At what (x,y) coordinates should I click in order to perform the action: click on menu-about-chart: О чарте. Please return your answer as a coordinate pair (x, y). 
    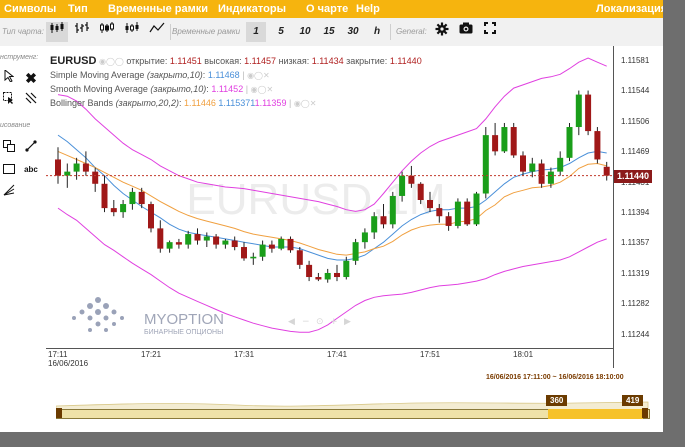
    Looking at the image, I should click on (327, 9).